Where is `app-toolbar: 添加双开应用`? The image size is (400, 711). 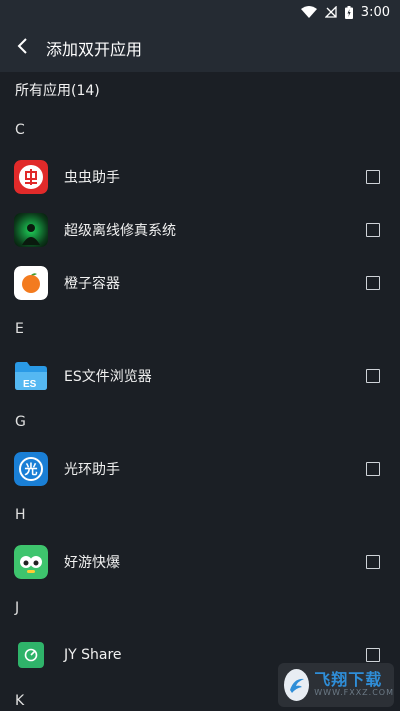
app-toolbar: 添加双开应用 is located at coordinates (200, 48).